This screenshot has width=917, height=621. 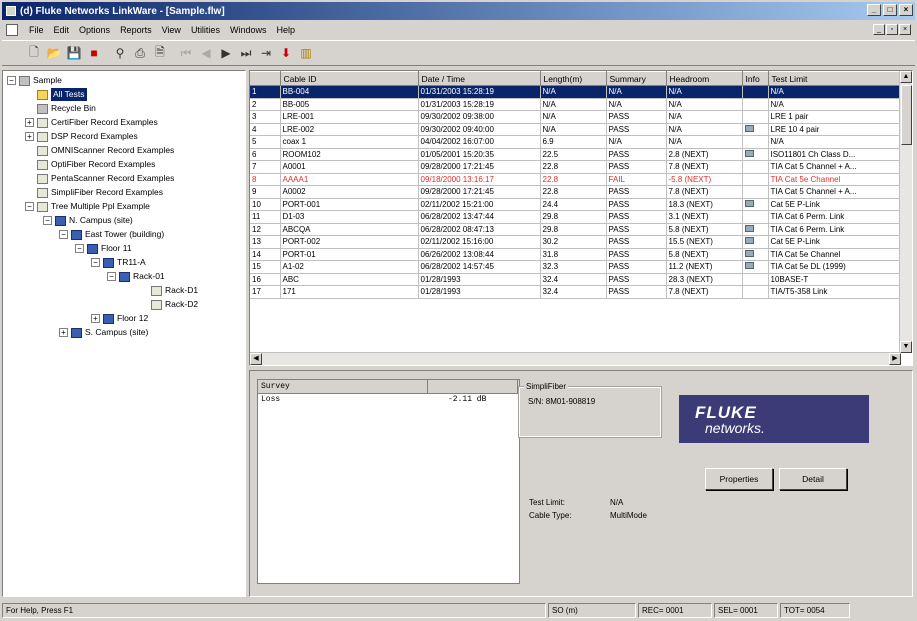 What do you see at coordinates (205, 30) in the screenshot?
I see `menu-utilities: Utilities` at bounding box center [205, 30].